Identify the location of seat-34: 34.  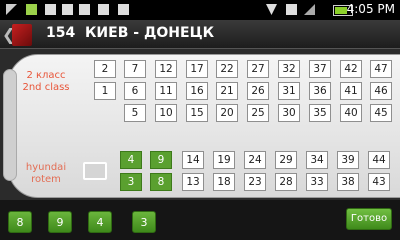
(317, 160).